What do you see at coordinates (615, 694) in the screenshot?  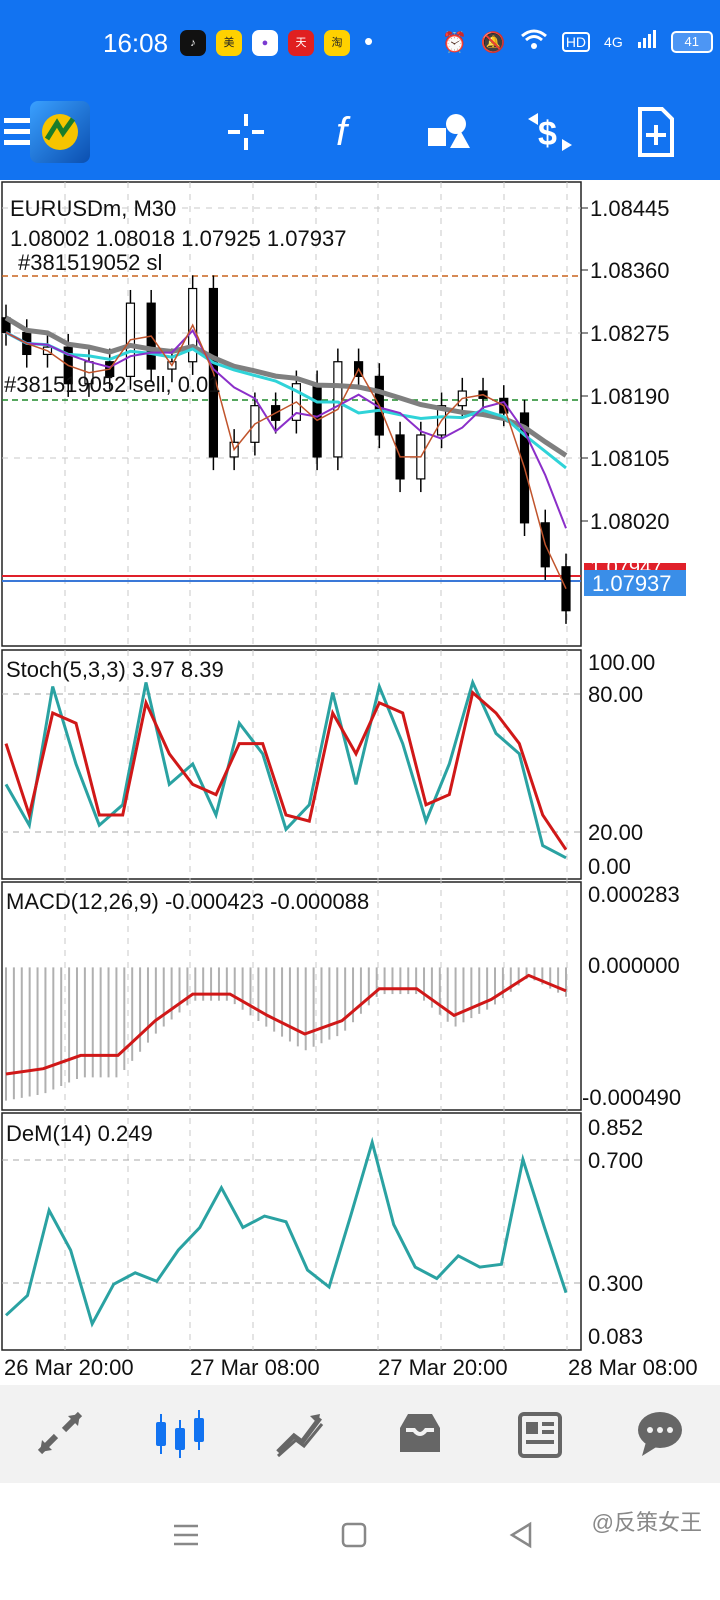 I see `stoch-axis-tick: 80.00` at bounding box center [615, 694].